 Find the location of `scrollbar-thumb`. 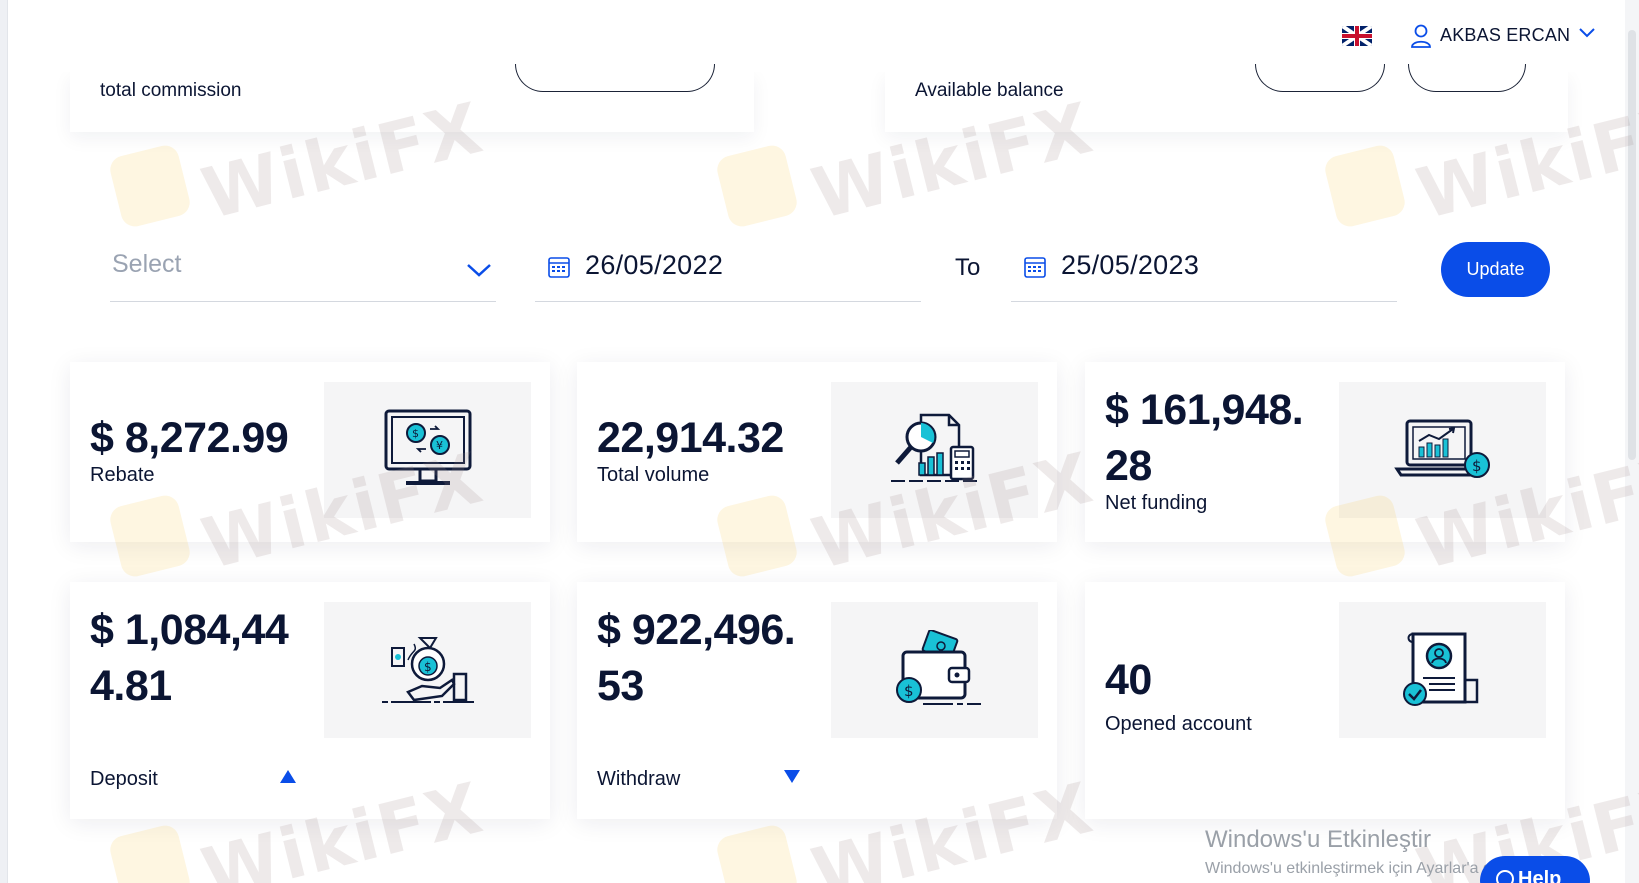

scrollbar-thumb is located at coordinates (1632, 245).